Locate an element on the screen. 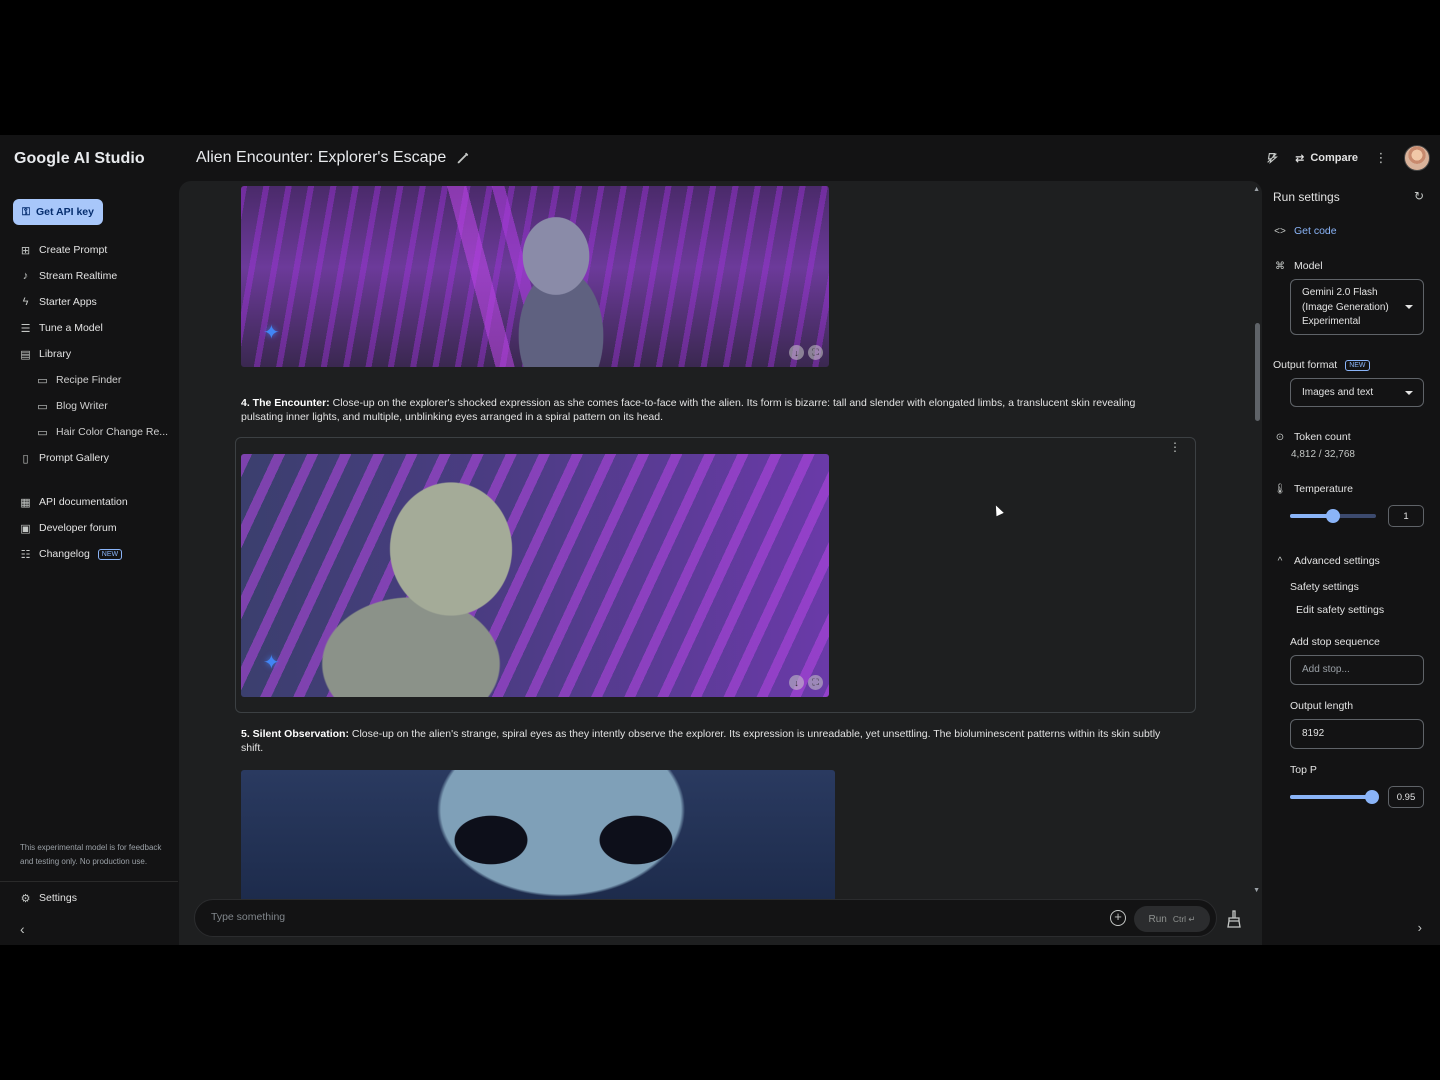  changelog-icon: ☷ is located at coordinates (25, 554).